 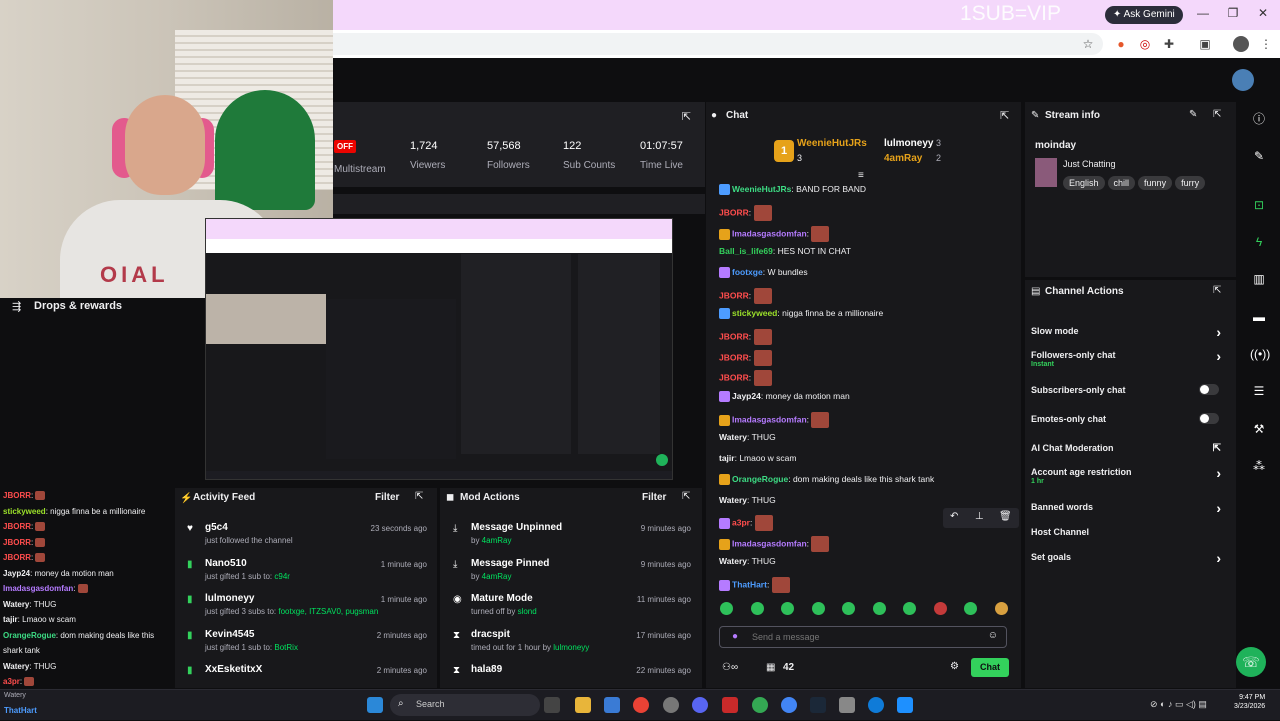 What do you see at coordinates (1155, 183) in the screenshot?
I see `tag: funny` at bounding box center [1155, 183].